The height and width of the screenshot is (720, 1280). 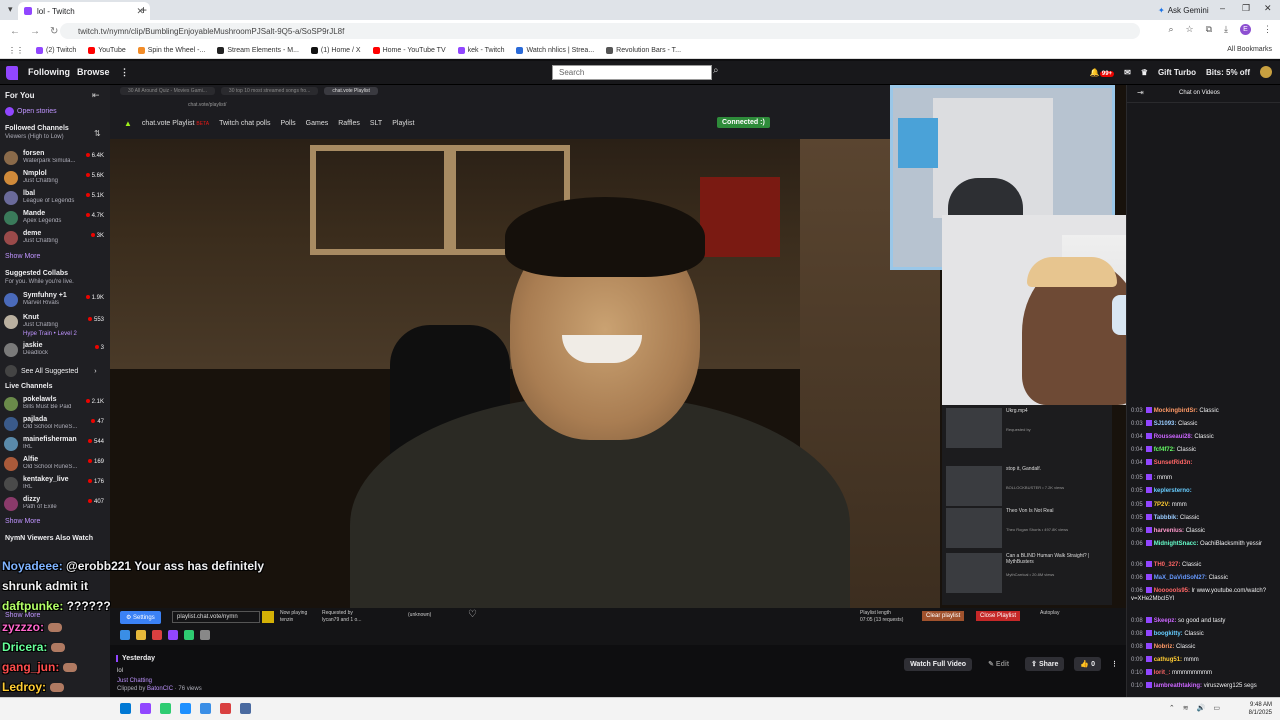 I want to click on channel-game: Marvel Rivals, so click(x=41, y=303).